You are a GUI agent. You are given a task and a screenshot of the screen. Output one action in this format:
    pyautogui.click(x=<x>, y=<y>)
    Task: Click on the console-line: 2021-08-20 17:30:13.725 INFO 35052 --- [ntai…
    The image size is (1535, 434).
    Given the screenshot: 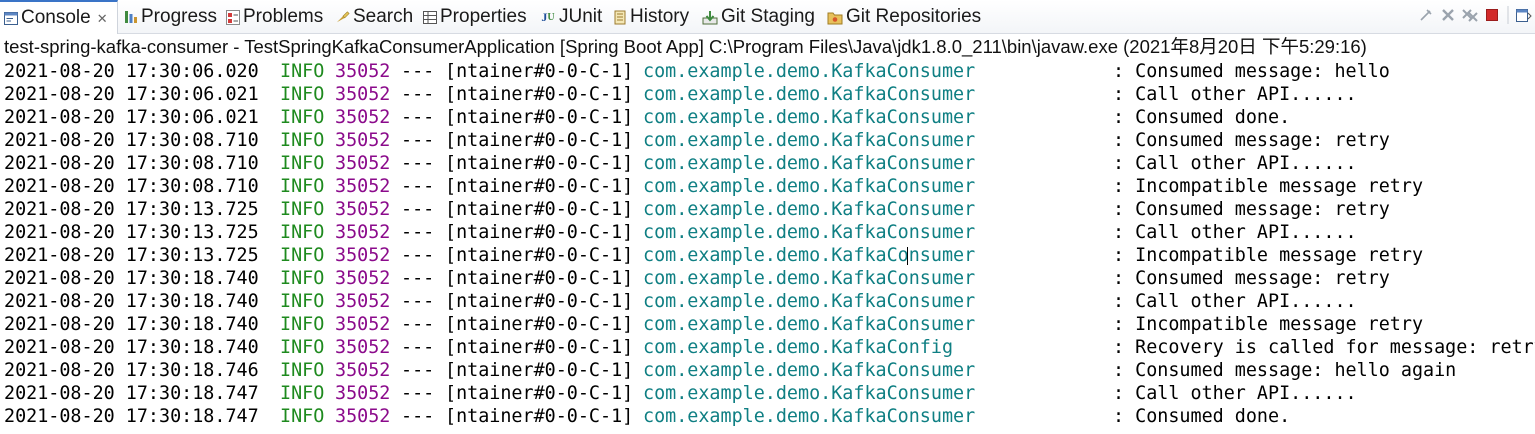 What is the action you would take?
    pyautogui.click(x=769, y=209)
    